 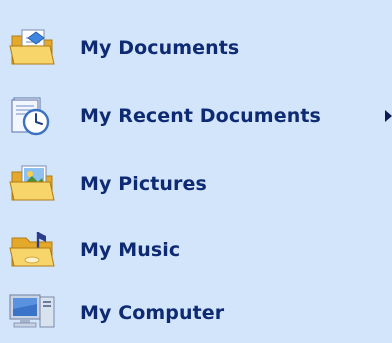 I want to click on recent-documents-clock-icon, so click(x=37, y=116).